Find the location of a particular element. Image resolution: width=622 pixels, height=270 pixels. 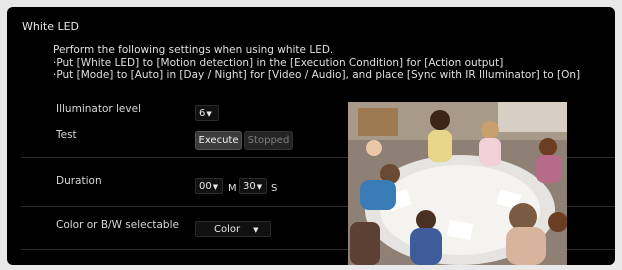

section-title: White LED is located at coordinates (51, 26).